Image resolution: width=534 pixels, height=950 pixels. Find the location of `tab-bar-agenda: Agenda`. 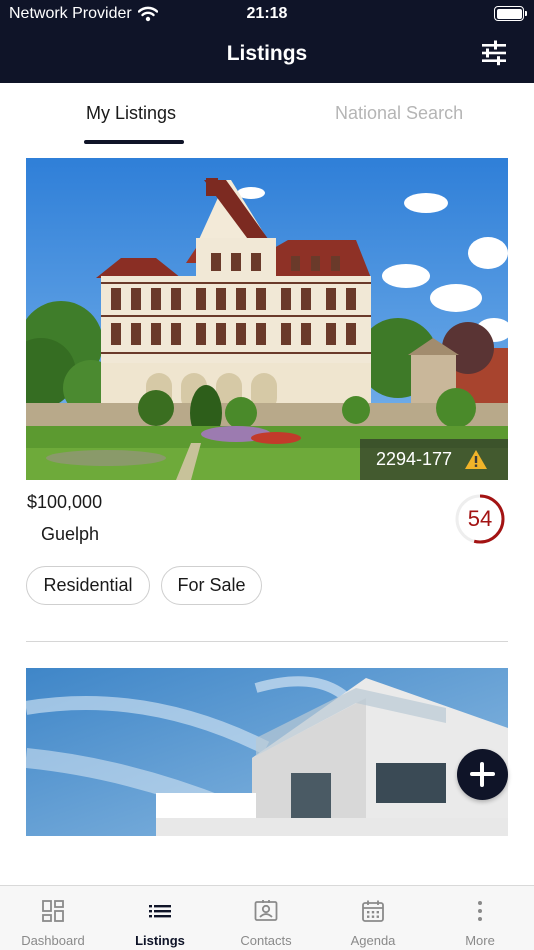

tab-bar-agenda: Agenda is located at coordinates (373, 918).